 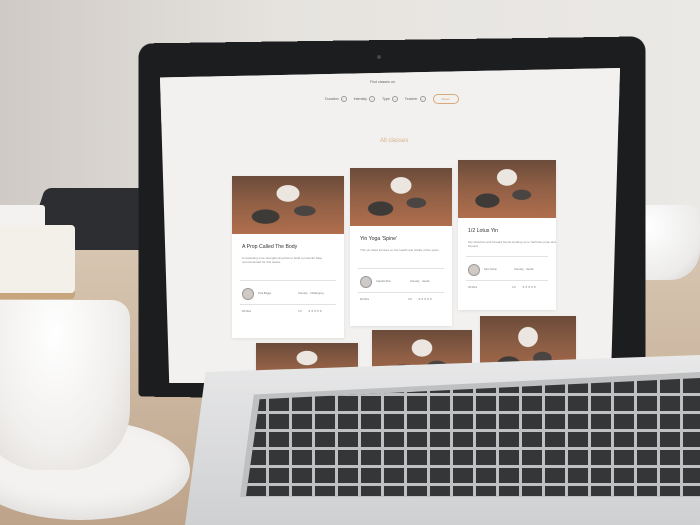 I want to click on filter-label: Teacher, so click(x=411, y=99).